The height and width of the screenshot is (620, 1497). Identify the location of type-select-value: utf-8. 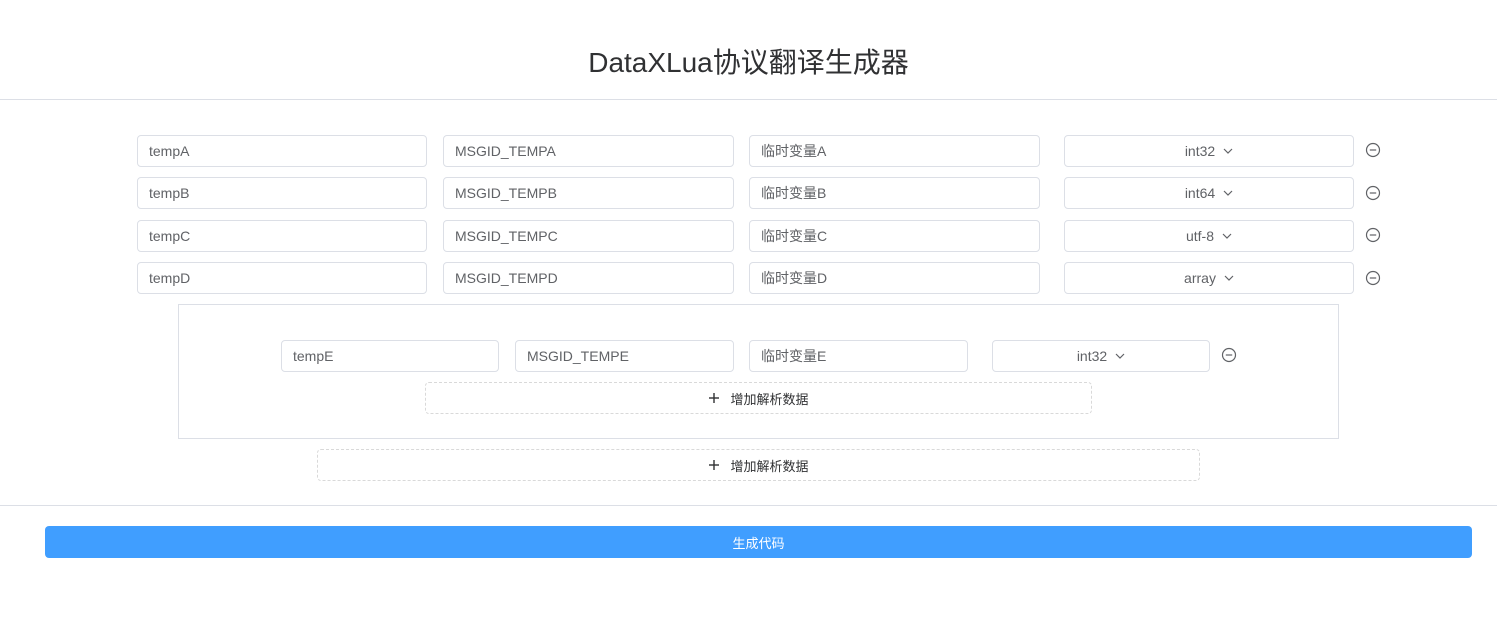
(1199, 236).